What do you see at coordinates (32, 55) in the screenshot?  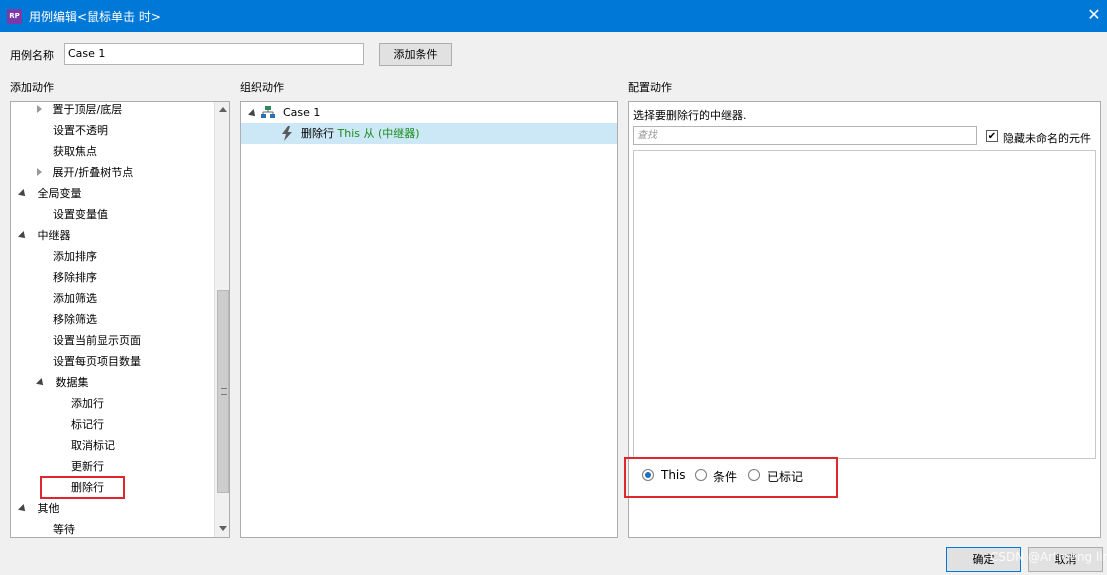 I see `case-name-label: 用例名称` at bounding box center [32, 55].